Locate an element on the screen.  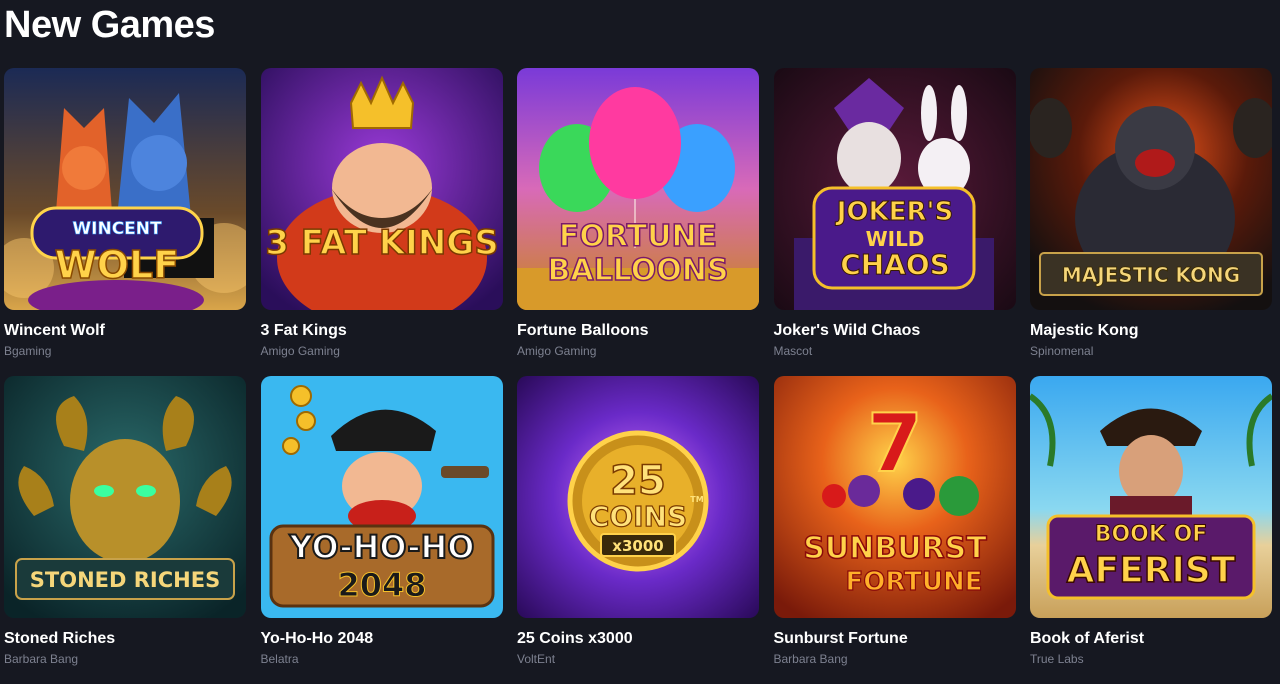
fortune-balloons-art: FORTUNE BALLOONS is located at coordinates (638, 189).